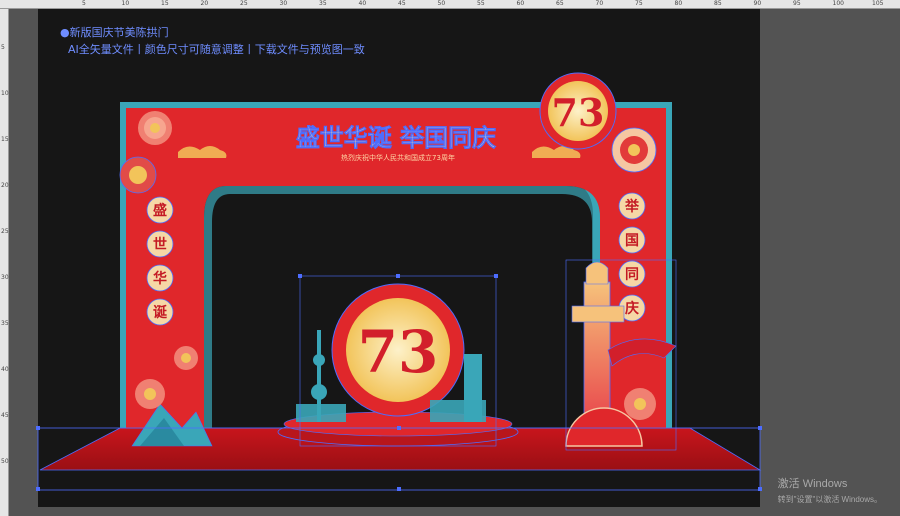 The width and height of the screenshot is (900, 516). I want to click on top-73-badge: 73, so click(578, 111).